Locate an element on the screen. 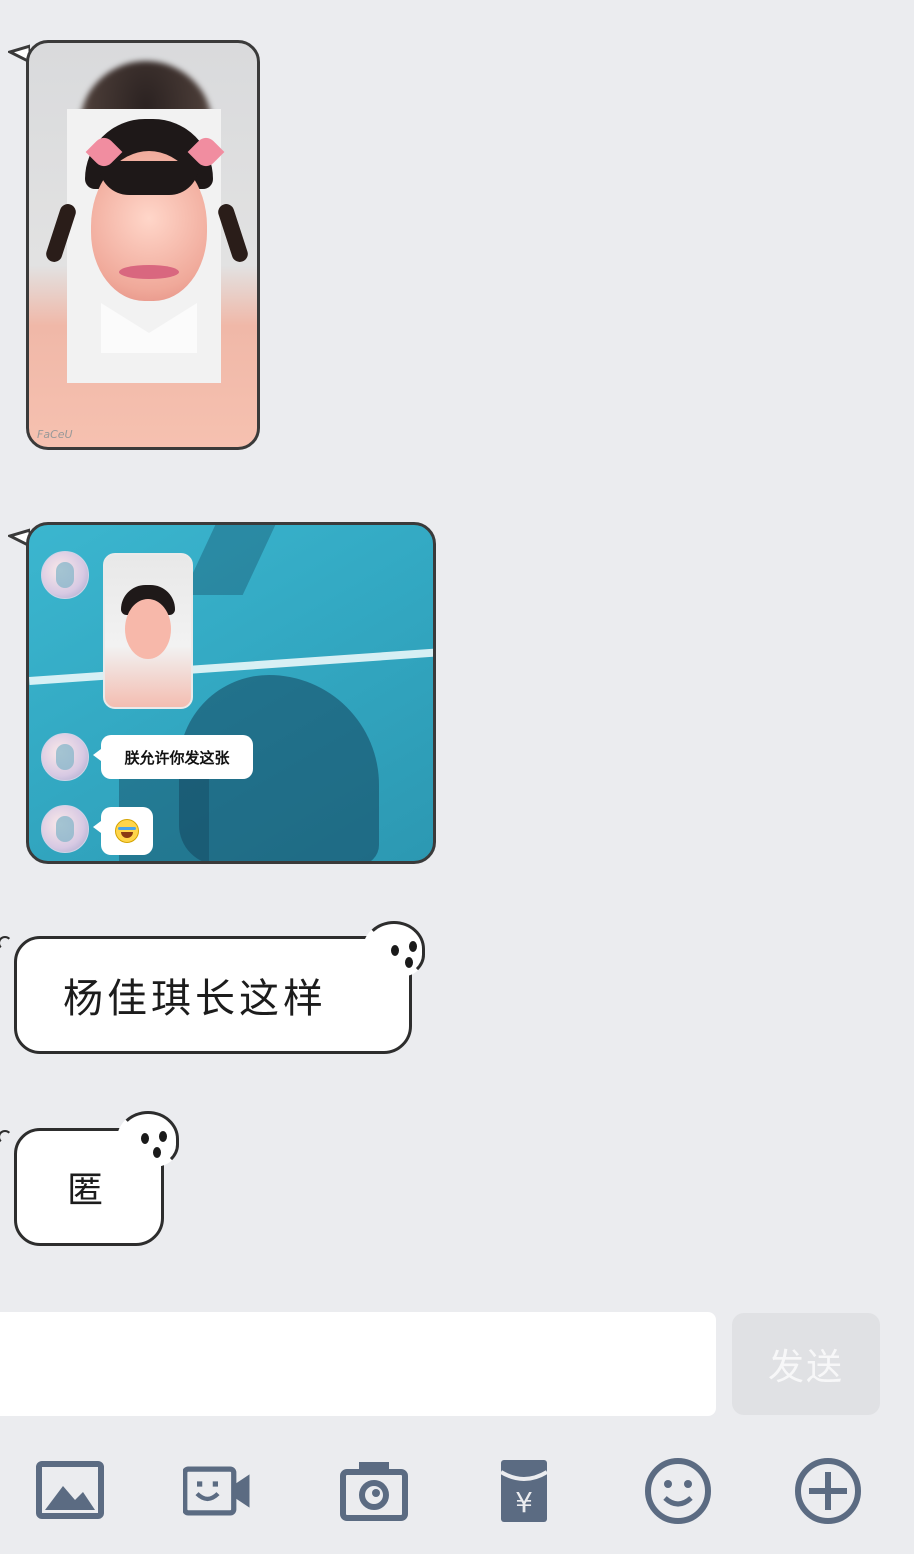 Image resolution: width=914 pixels, height=1554 pixels. send-button: 发送 is located at coordinates (806, 1364).